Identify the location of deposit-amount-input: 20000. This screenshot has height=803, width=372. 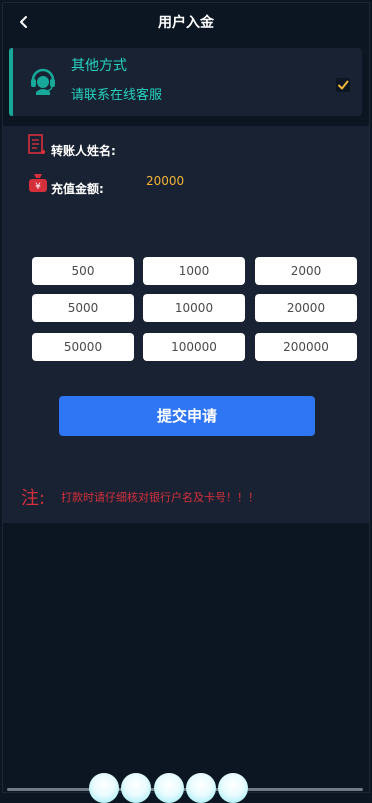
(165, 181).